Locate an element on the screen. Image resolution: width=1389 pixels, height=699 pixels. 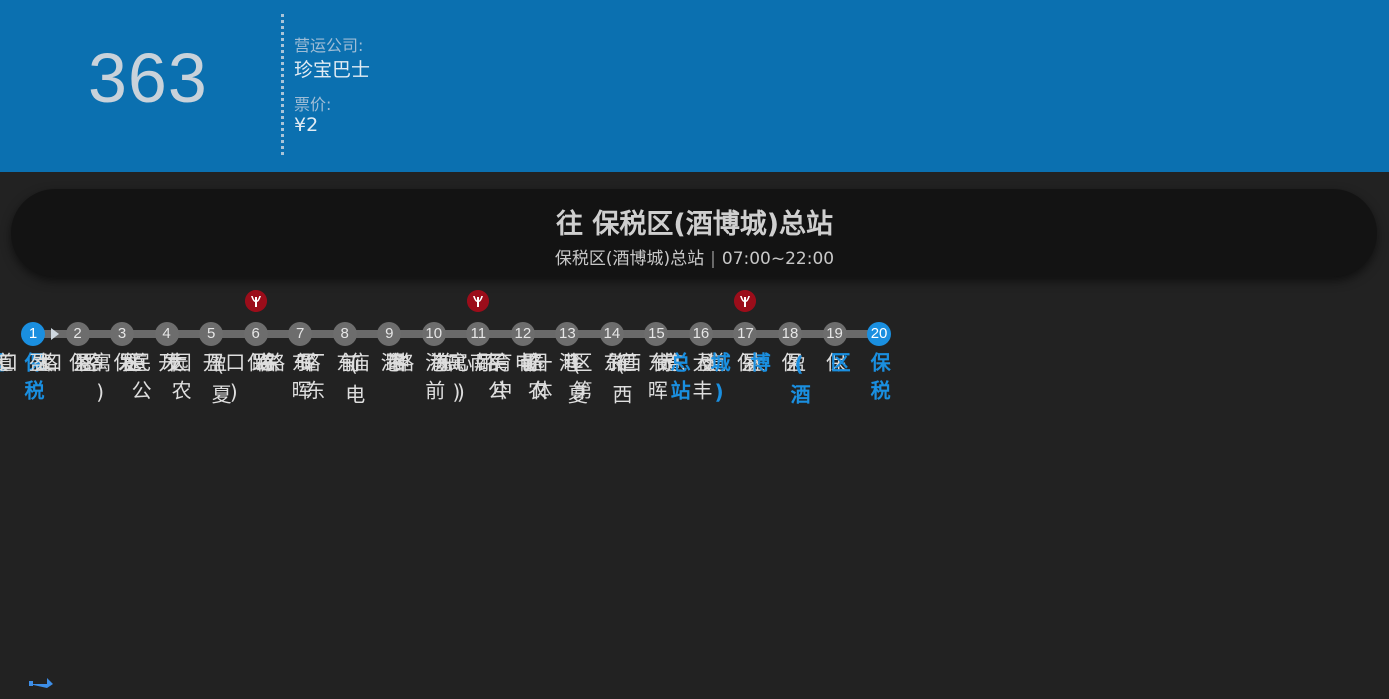
direction-title: 往 保税区(酒博城)总站 is located at coordinates (694, 224).